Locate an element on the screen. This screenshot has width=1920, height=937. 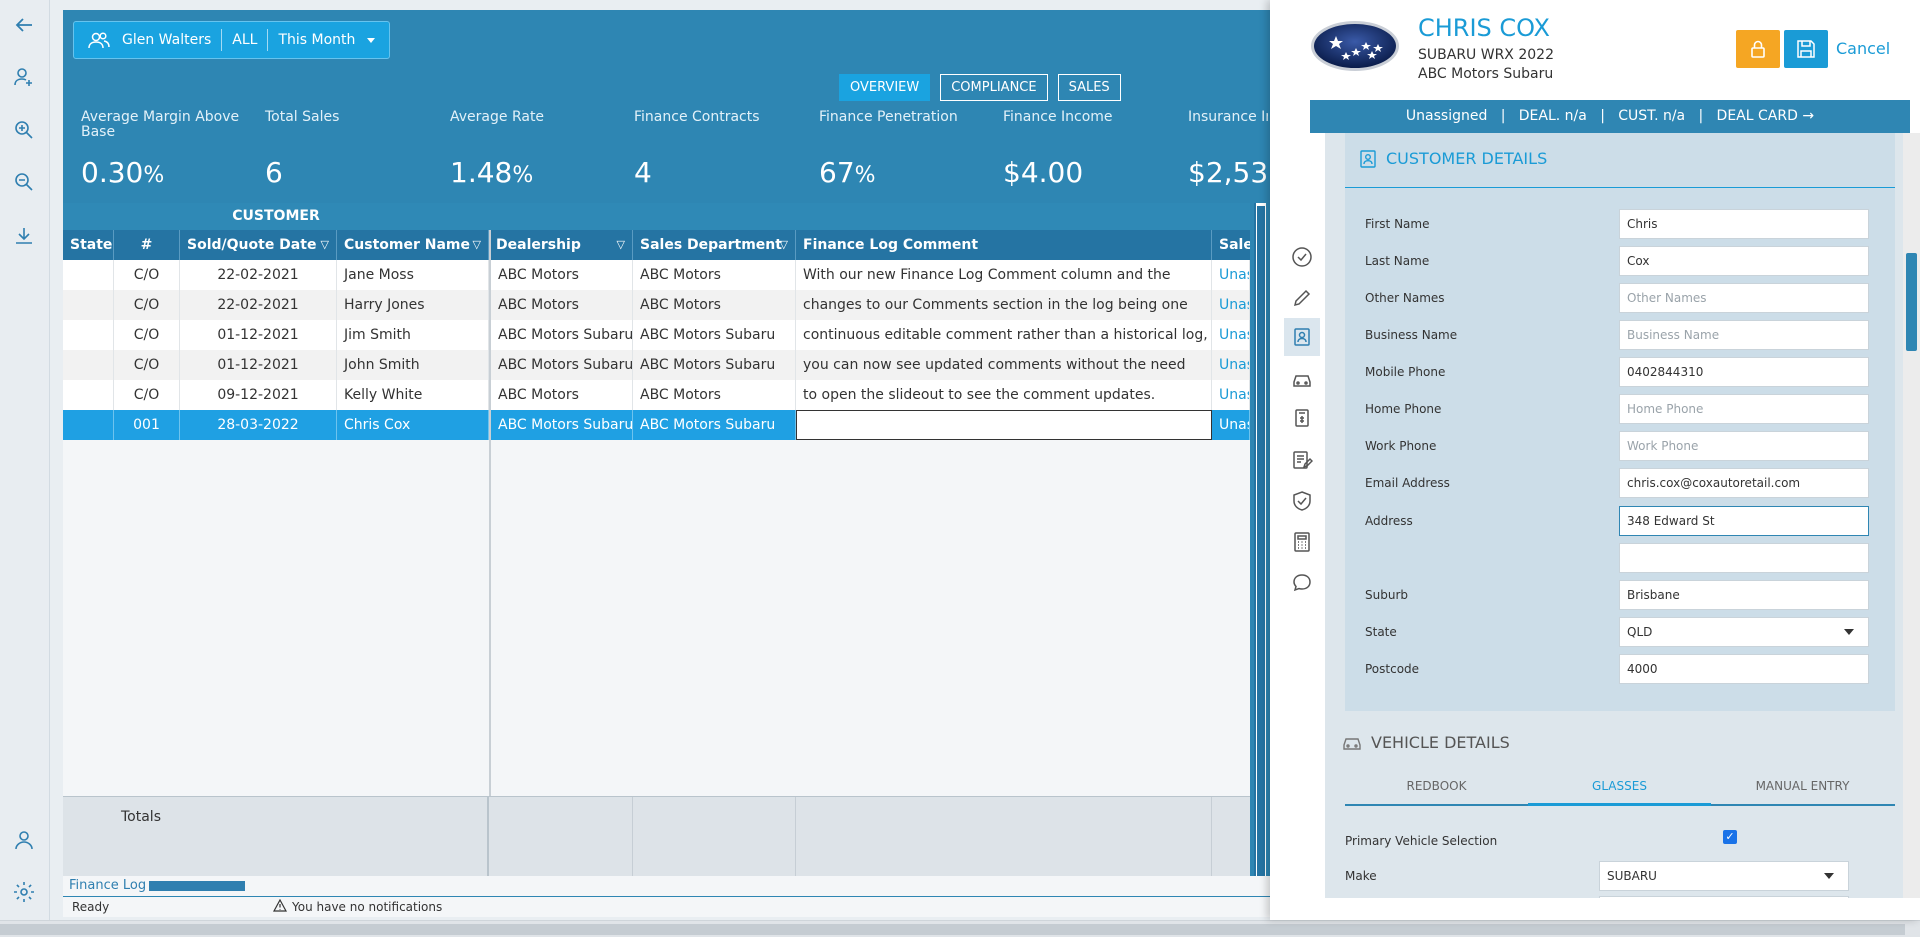
col-header-sales: Sales is located at coordinates (1231, 245).